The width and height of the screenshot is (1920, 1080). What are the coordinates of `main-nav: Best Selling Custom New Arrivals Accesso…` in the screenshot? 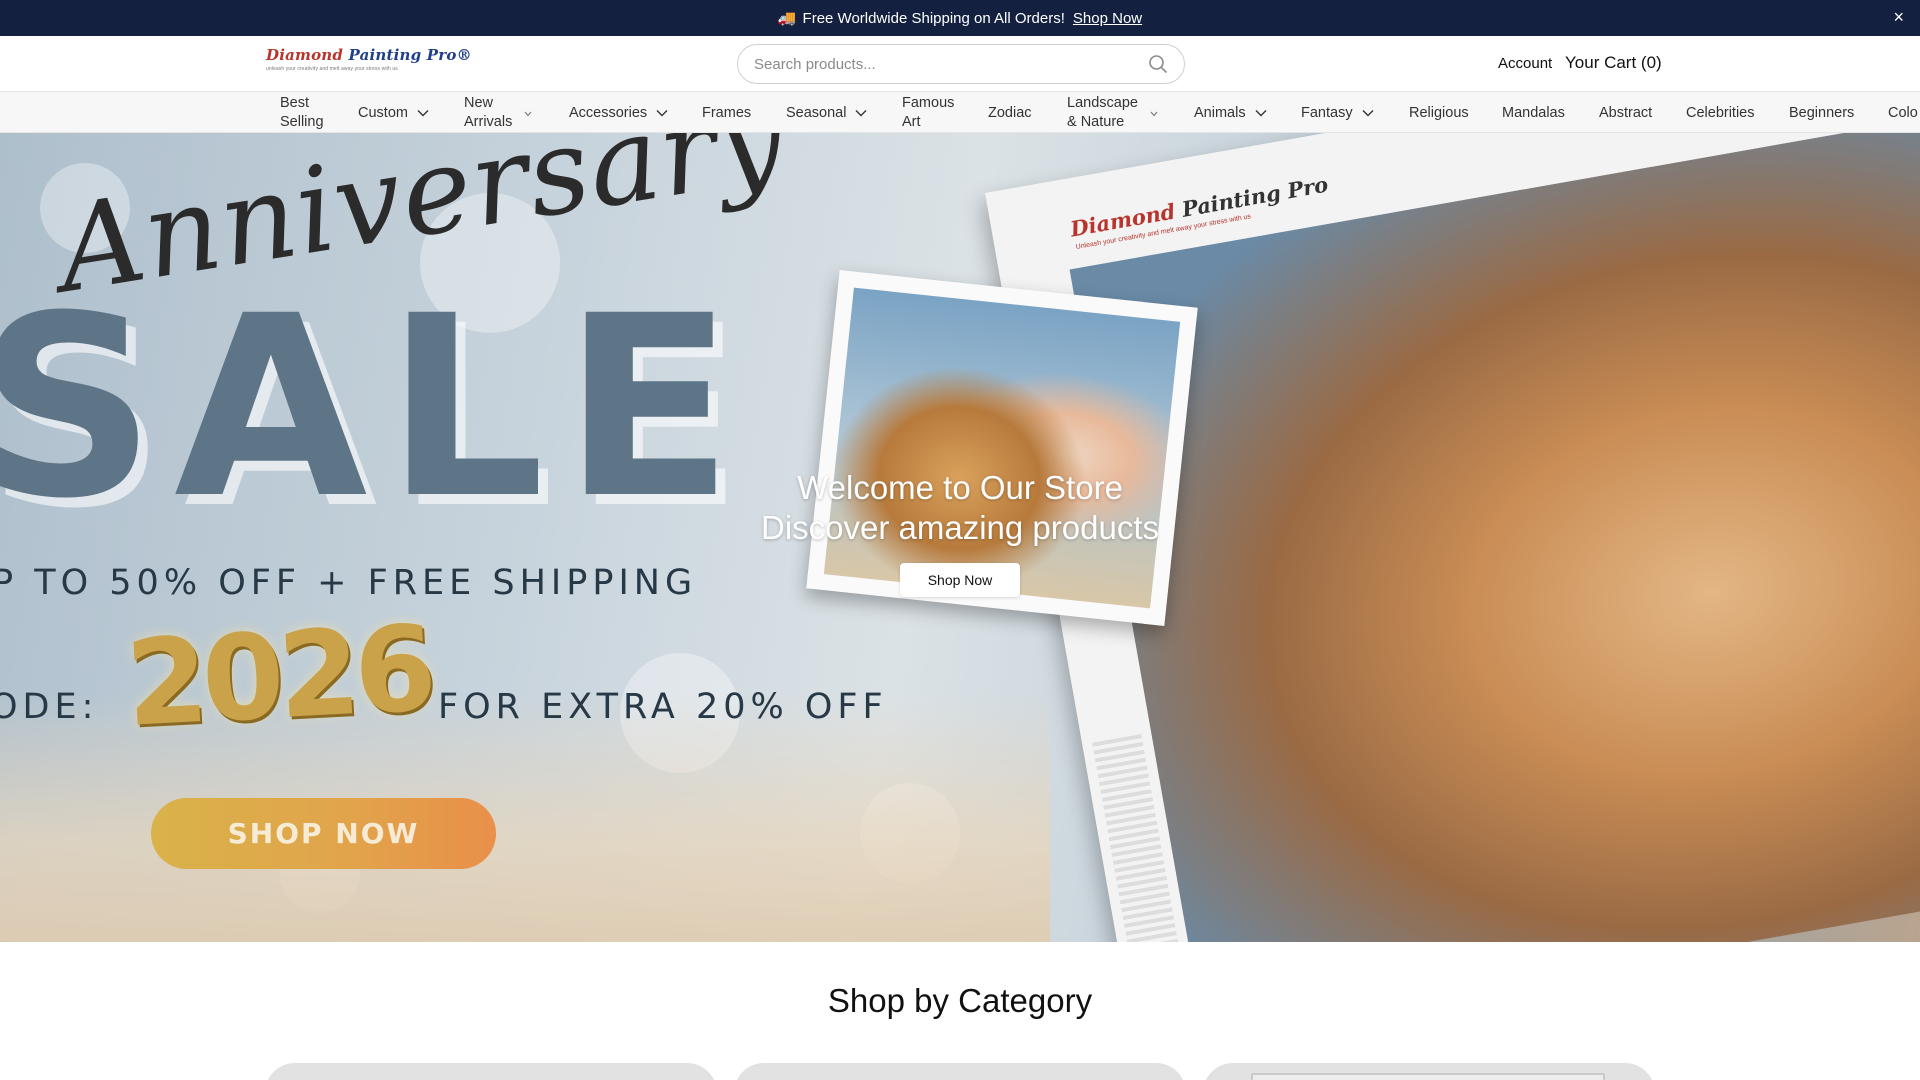 It's located at (960, 112).